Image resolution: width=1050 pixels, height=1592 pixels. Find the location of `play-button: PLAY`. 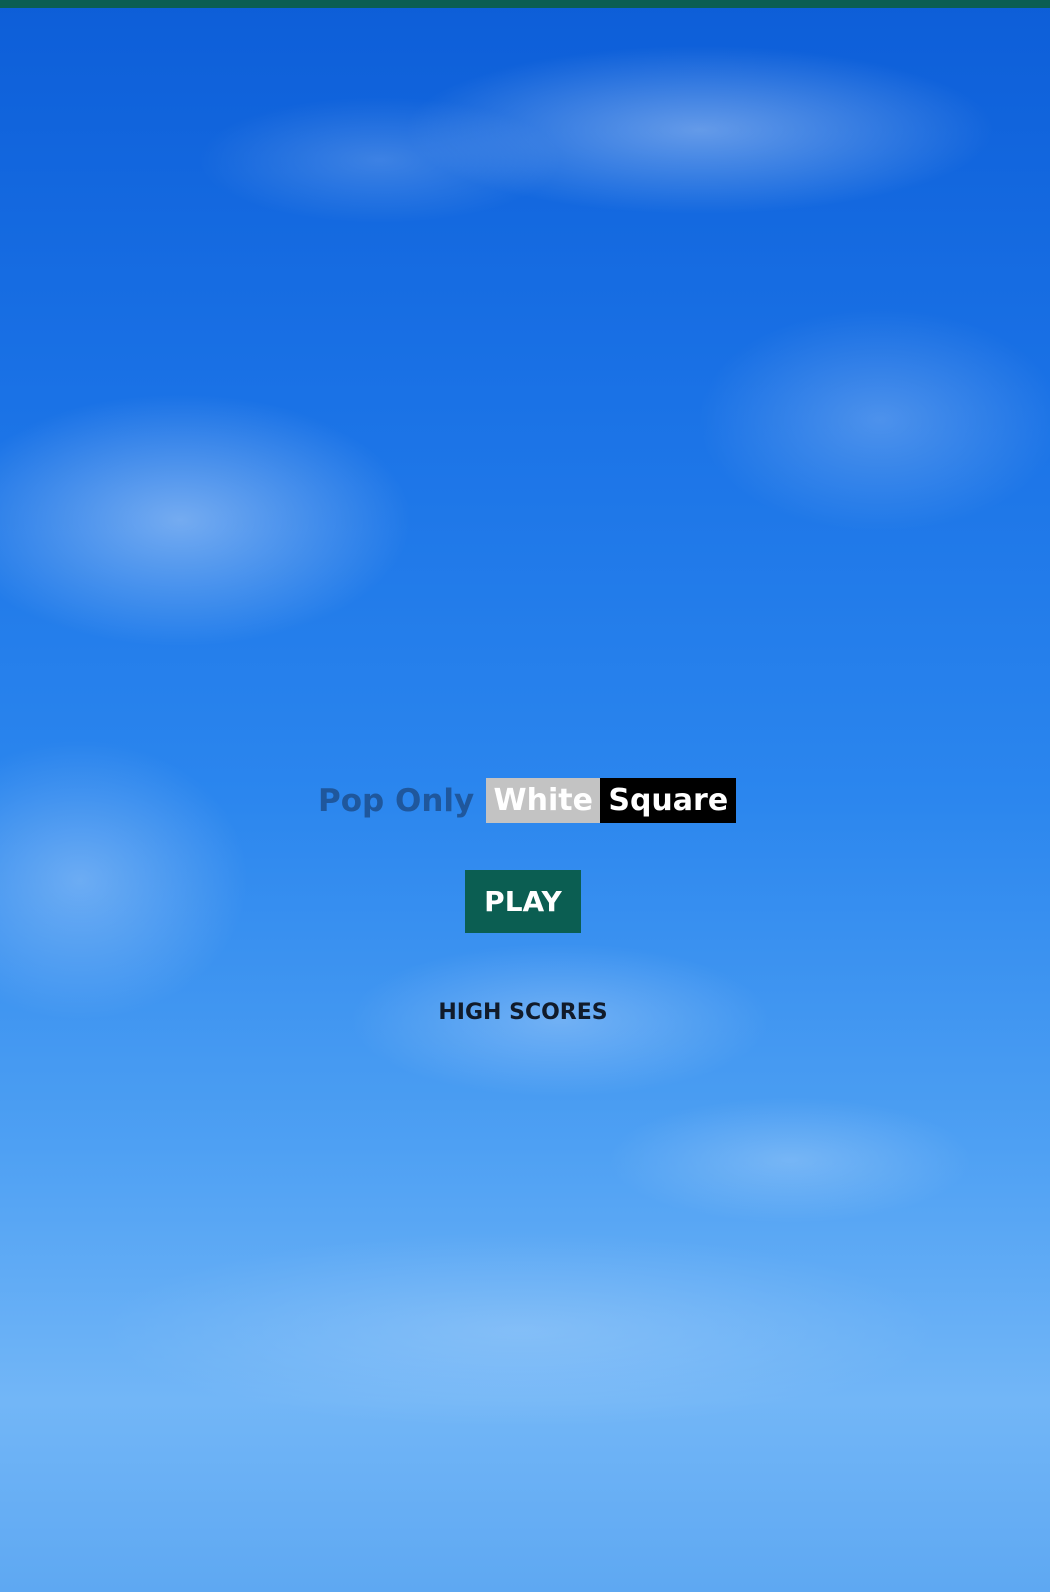

play-button: PLAY is located at coordinates (523, 901).